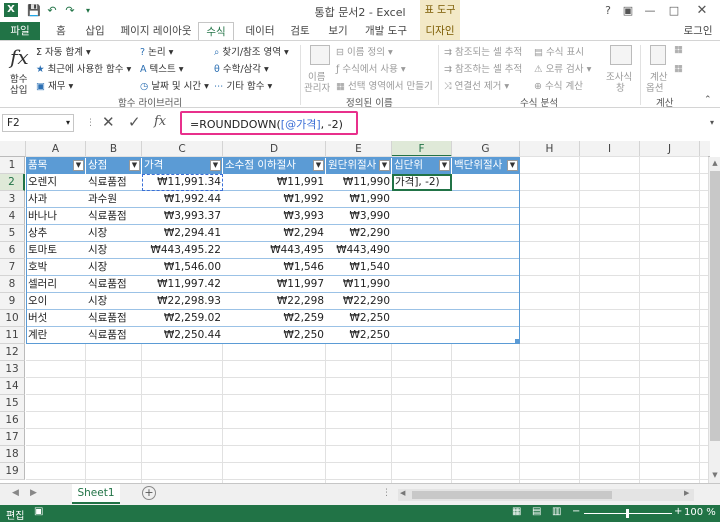  What do you see at coordinates (12, 199) in the screenshot?
I see `row-header: 3` at bounding box center [12, 199].